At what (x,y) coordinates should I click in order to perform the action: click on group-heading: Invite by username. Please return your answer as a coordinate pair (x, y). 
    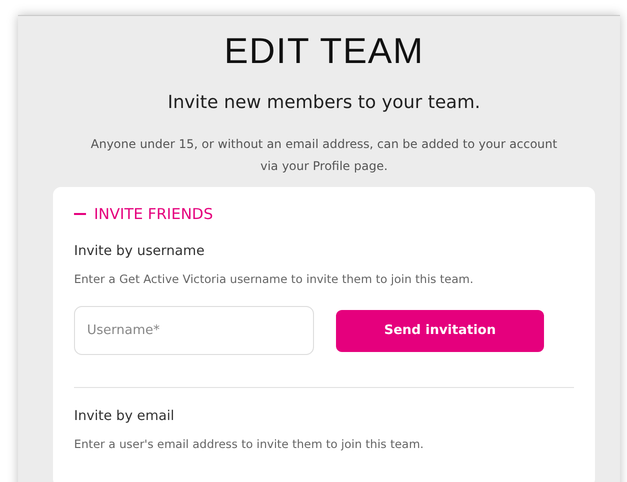
    Looking at the image, I should click on (140, 251).